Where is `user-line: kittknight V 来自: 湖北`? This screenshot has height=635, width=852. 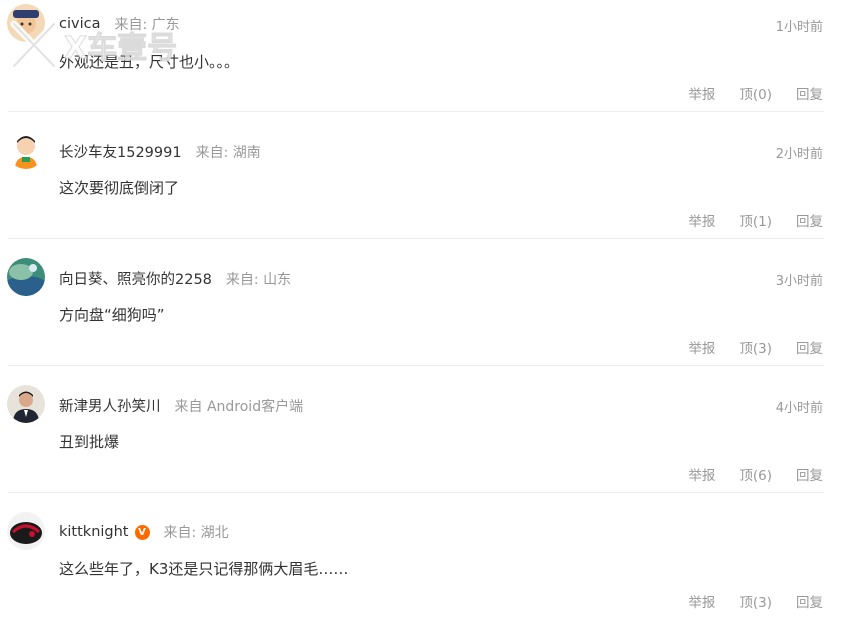
user-line: kittknight V 来自: 湖北 is located at coordinates (144, 532).